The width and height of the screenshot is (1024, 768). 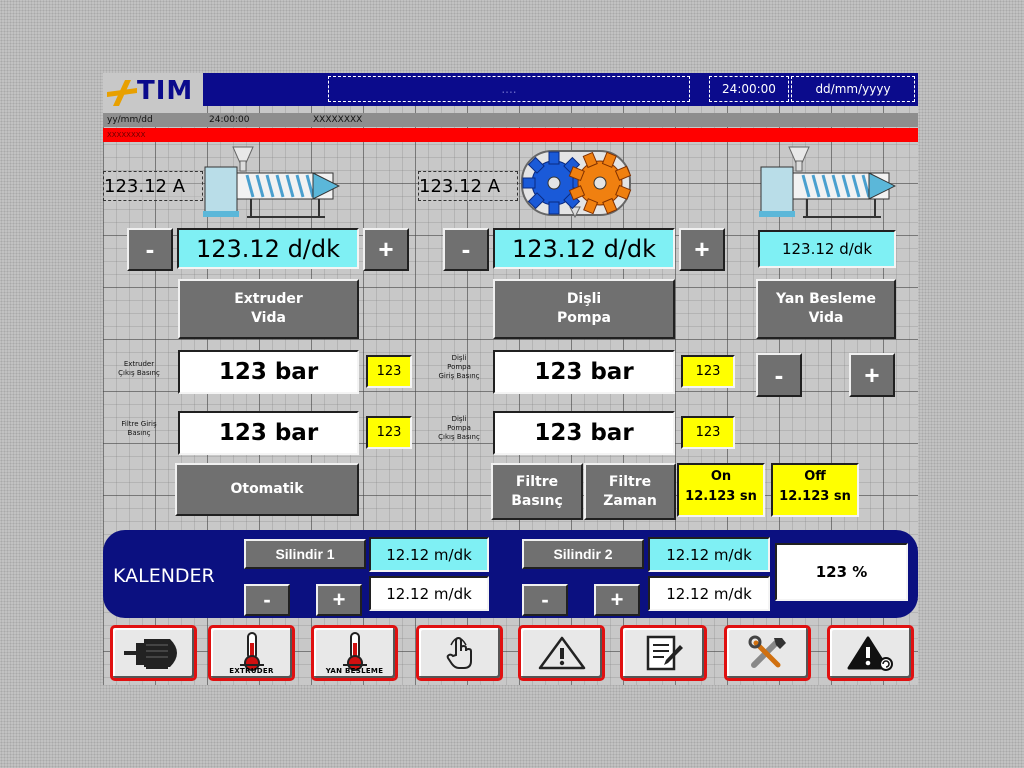 What do you see at coordinates (827, 182) in the screenshot?
I see `side-feed-screw-icon` at bounding box center [827, 182].